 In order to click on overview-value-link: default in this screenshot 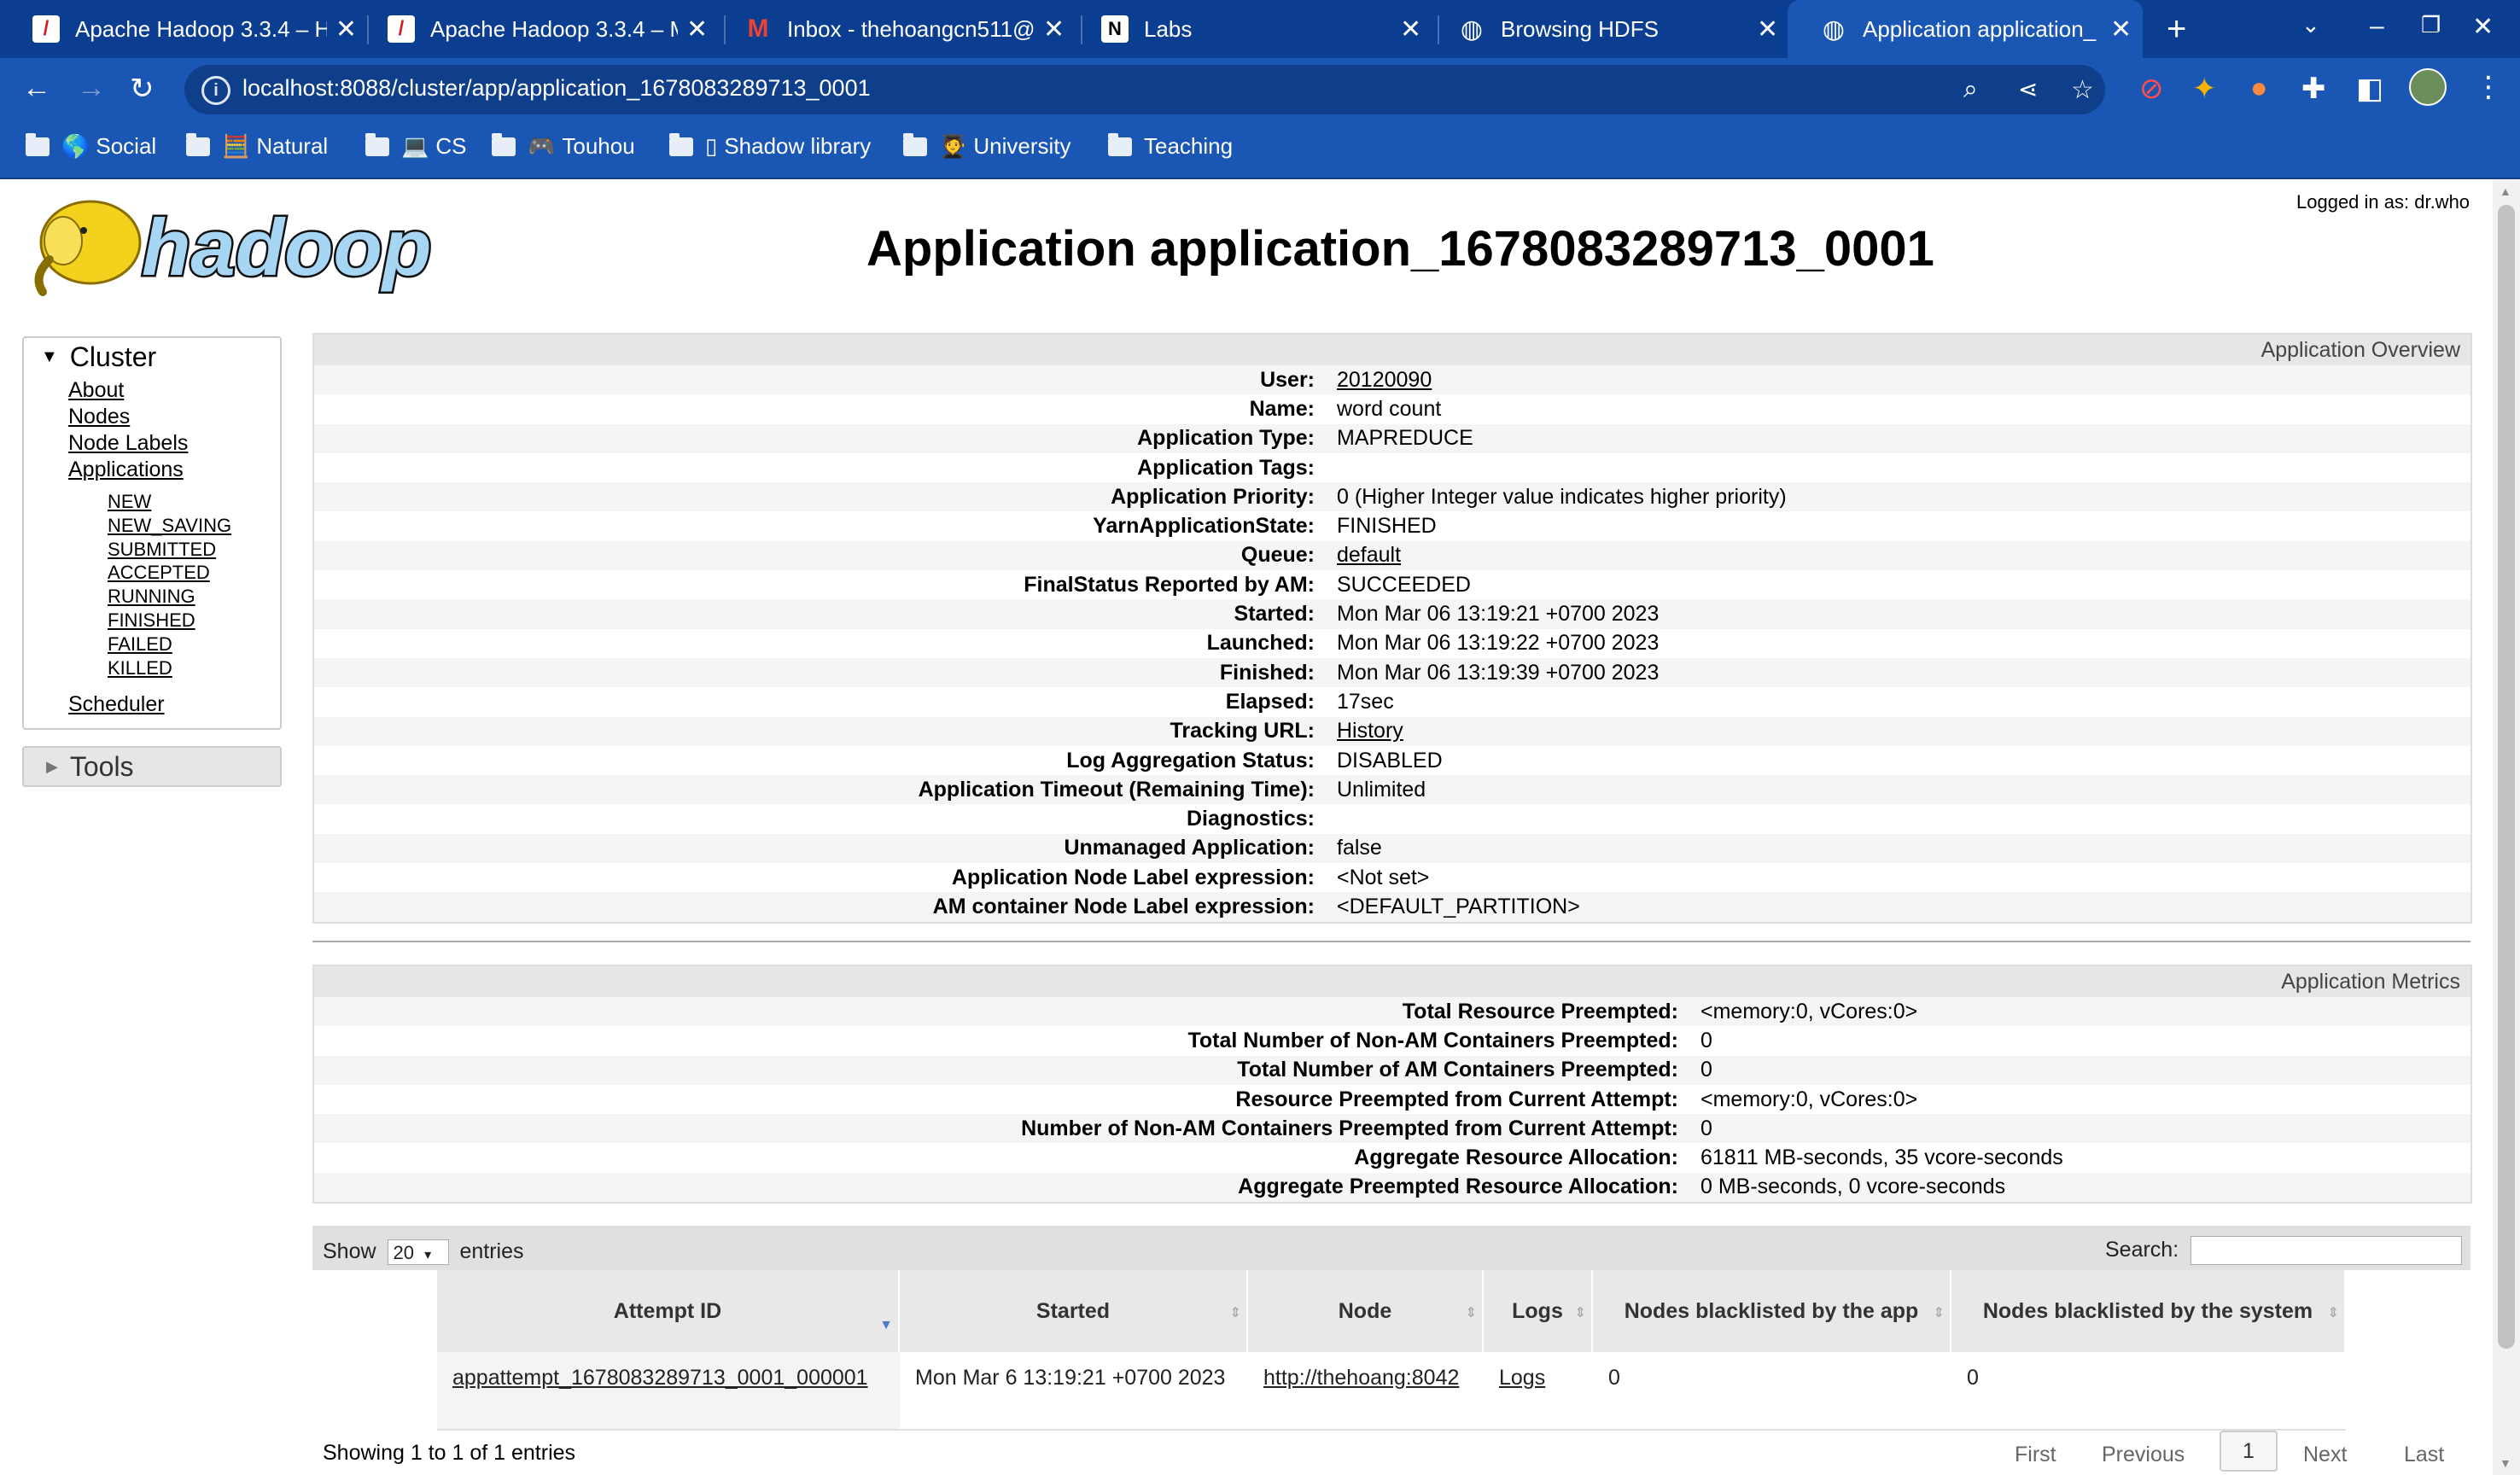, I will do `click(1369, 555)`.